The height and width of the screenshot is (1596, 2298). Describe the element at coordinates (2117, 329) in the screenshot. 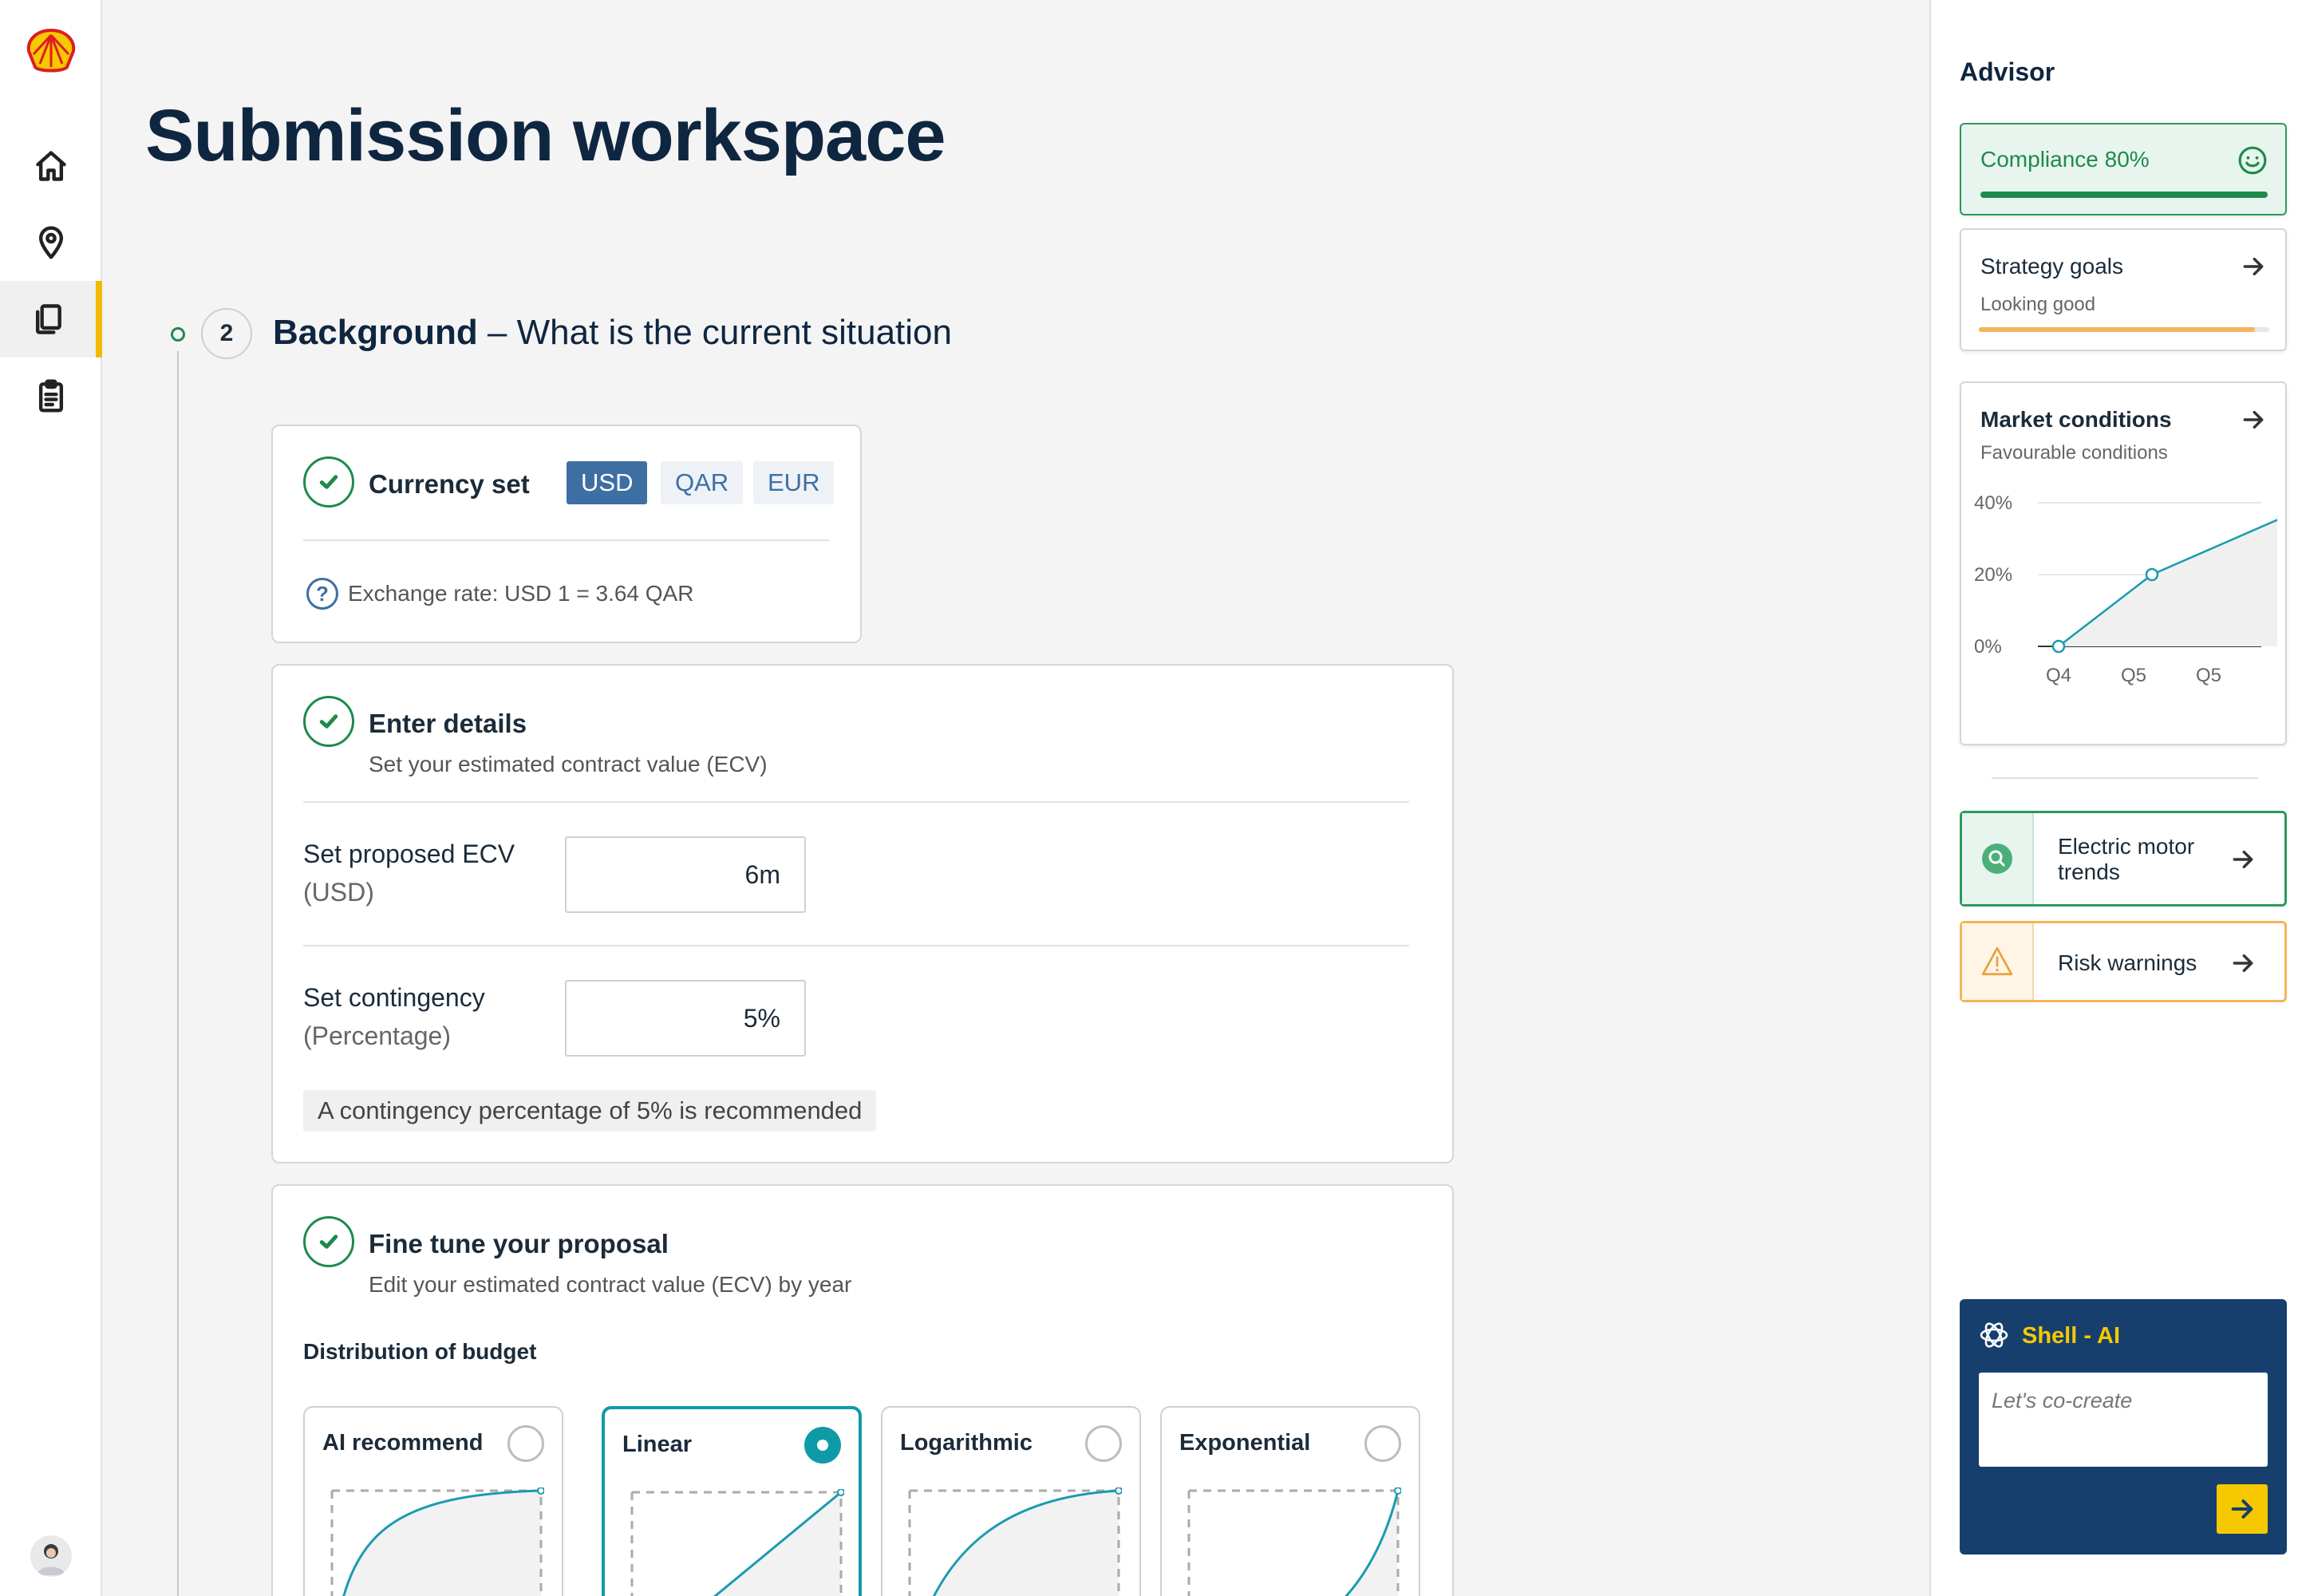

I see `strategy-progress-bar` at that location.